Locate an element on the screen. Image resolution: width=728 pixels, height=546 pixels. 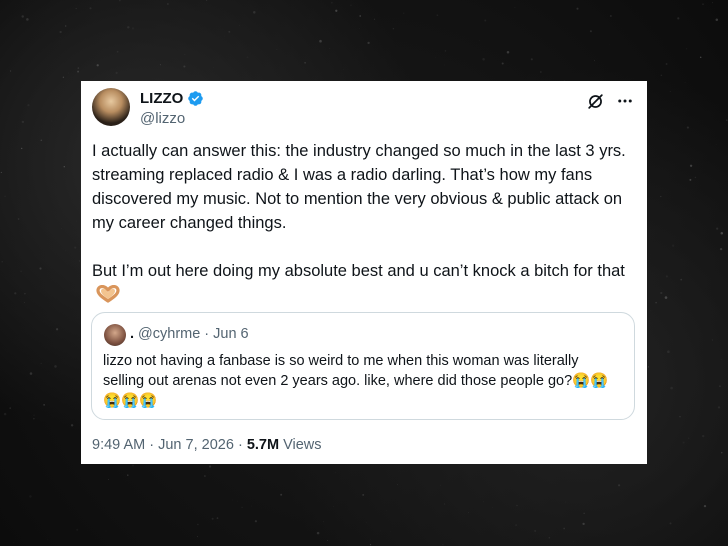
tweet-time: 9:49 AM is located at coordinates (118, 445).